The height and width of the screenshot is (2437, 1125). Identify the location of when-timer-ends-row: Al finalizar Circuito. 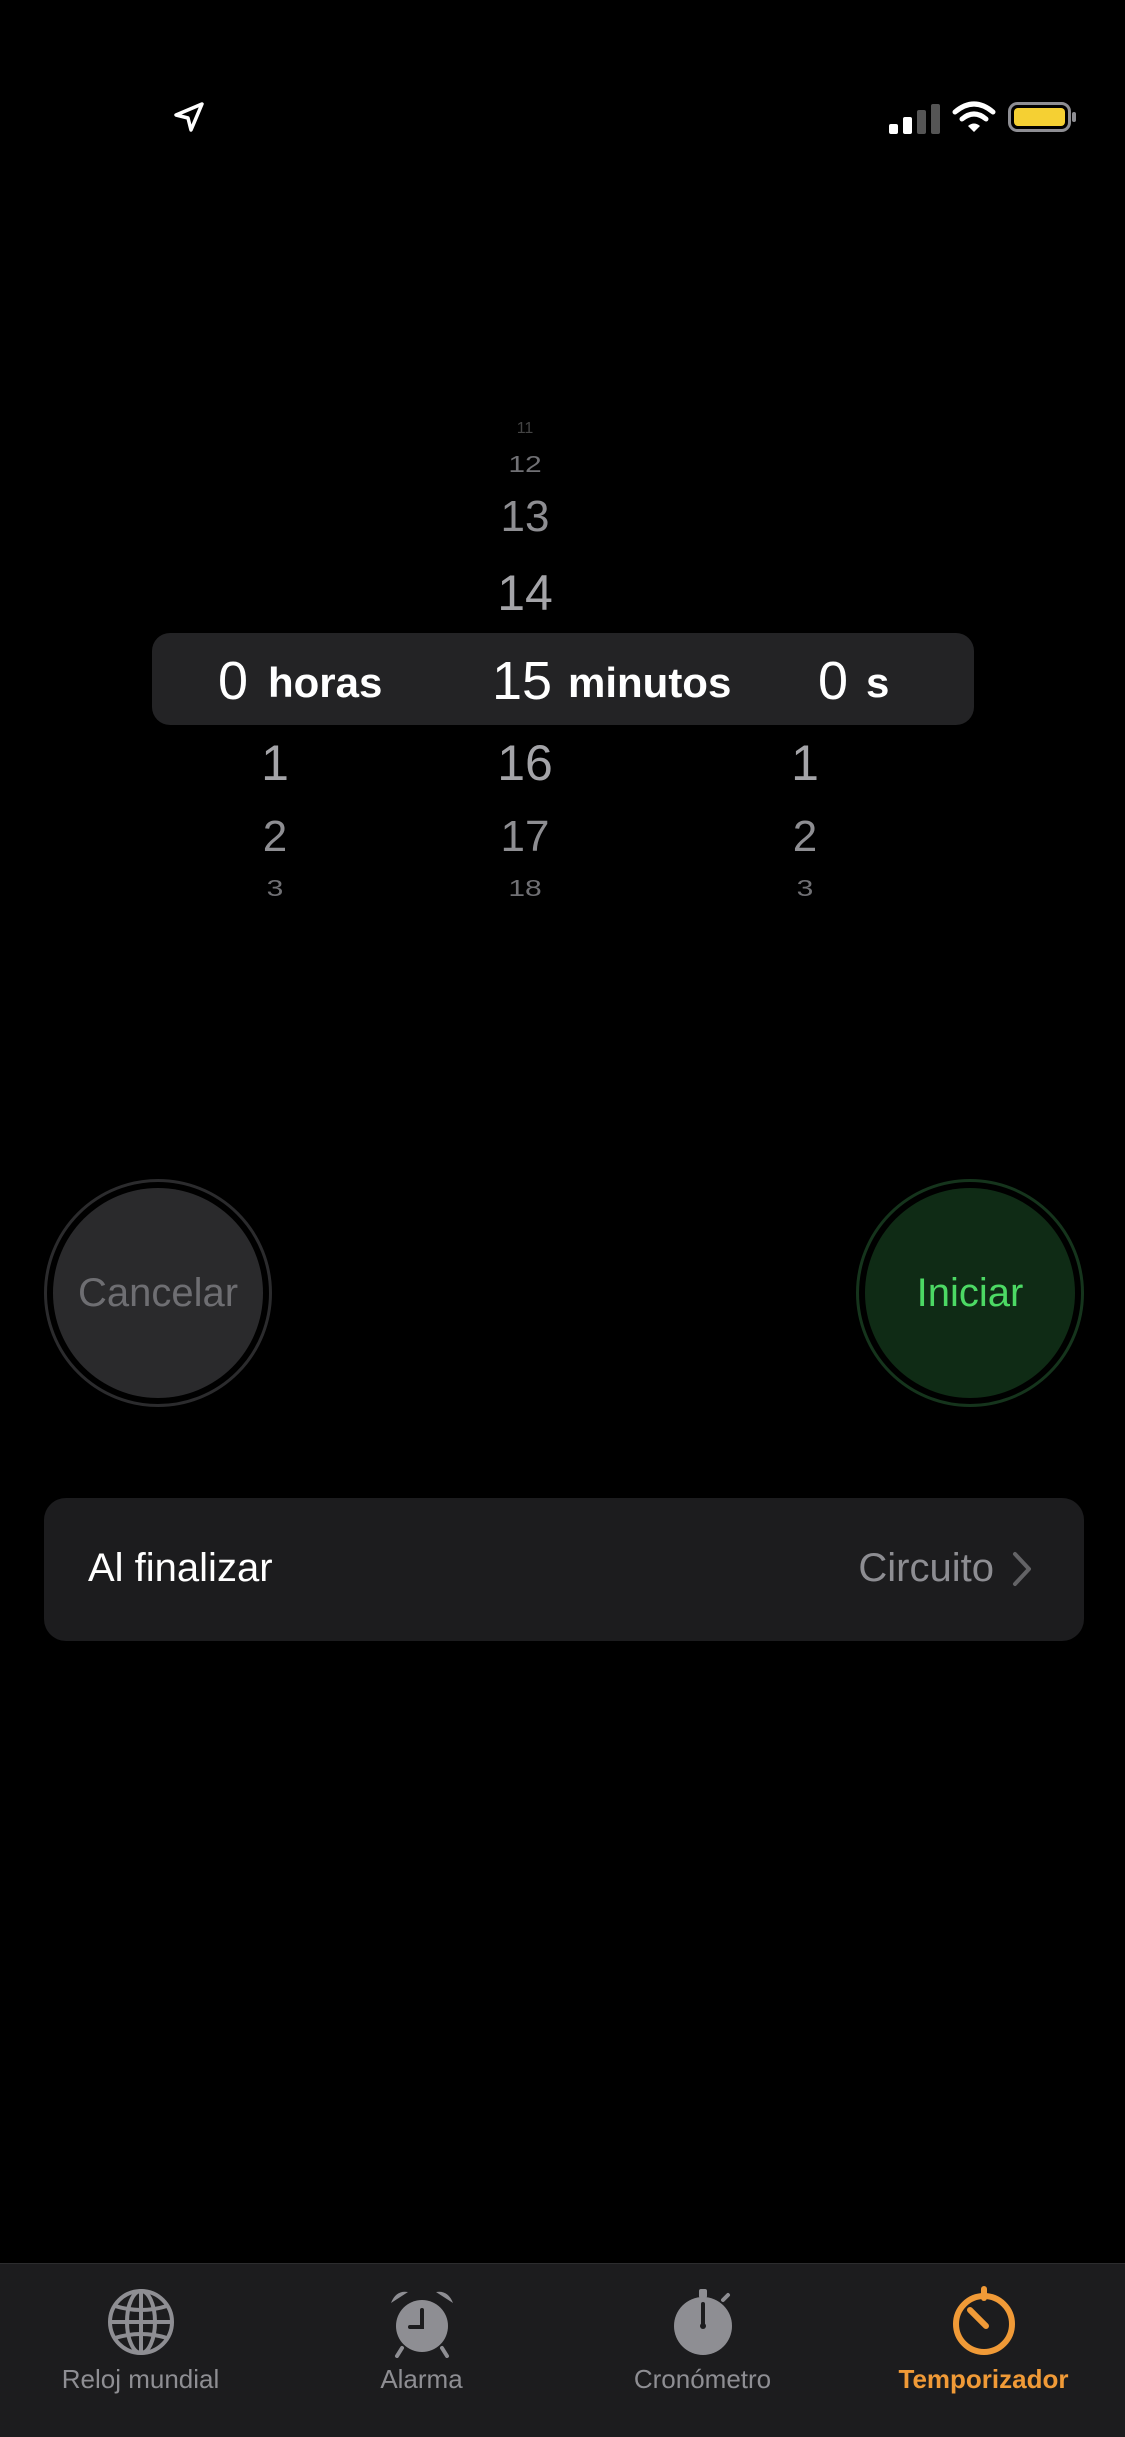
(564, 1569).